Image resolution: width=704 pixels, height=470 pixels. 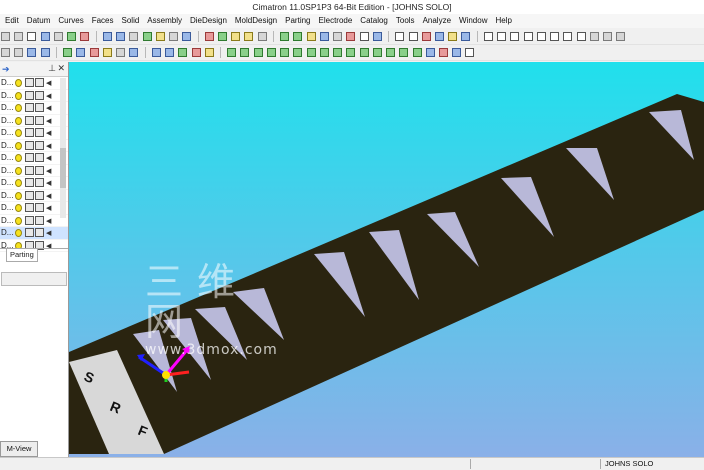 What do you see at coordinates (256, 21) in the screenshot?
I see `menu-molddesign: MoldDesign` at bounding box center [256, 21].